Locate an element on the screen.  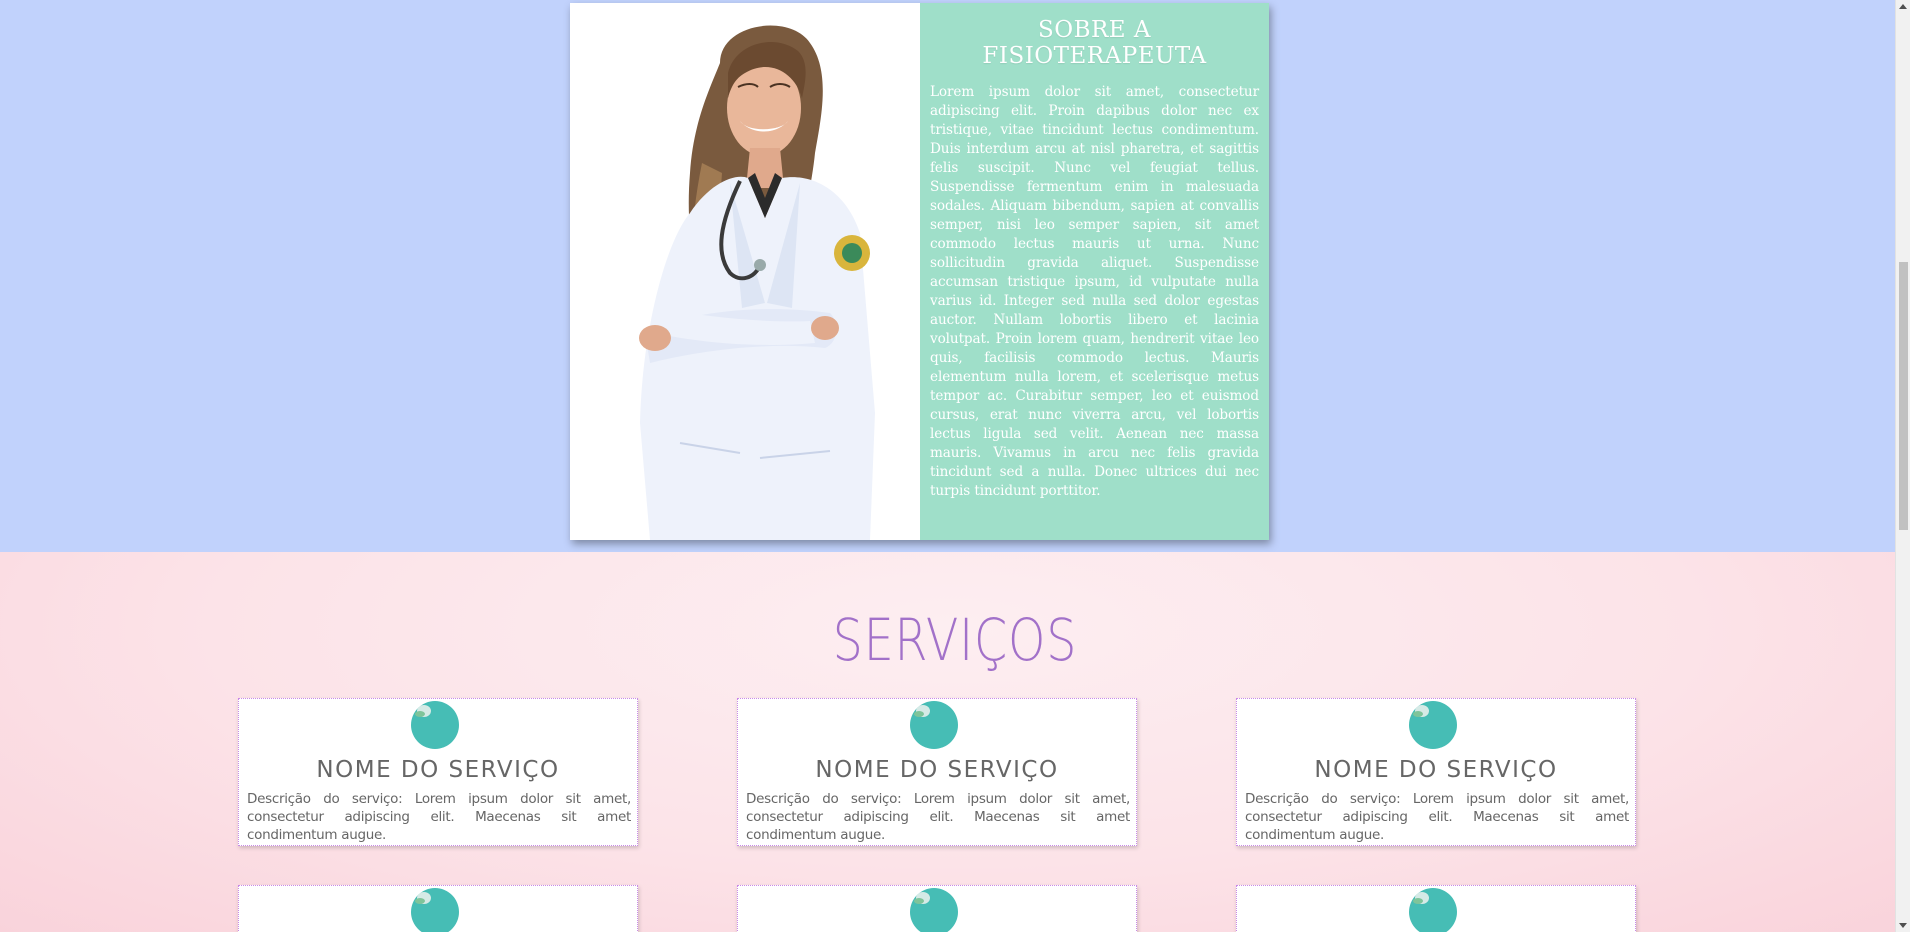
scrollbar-thumb is located at coordinates (1903, 396).